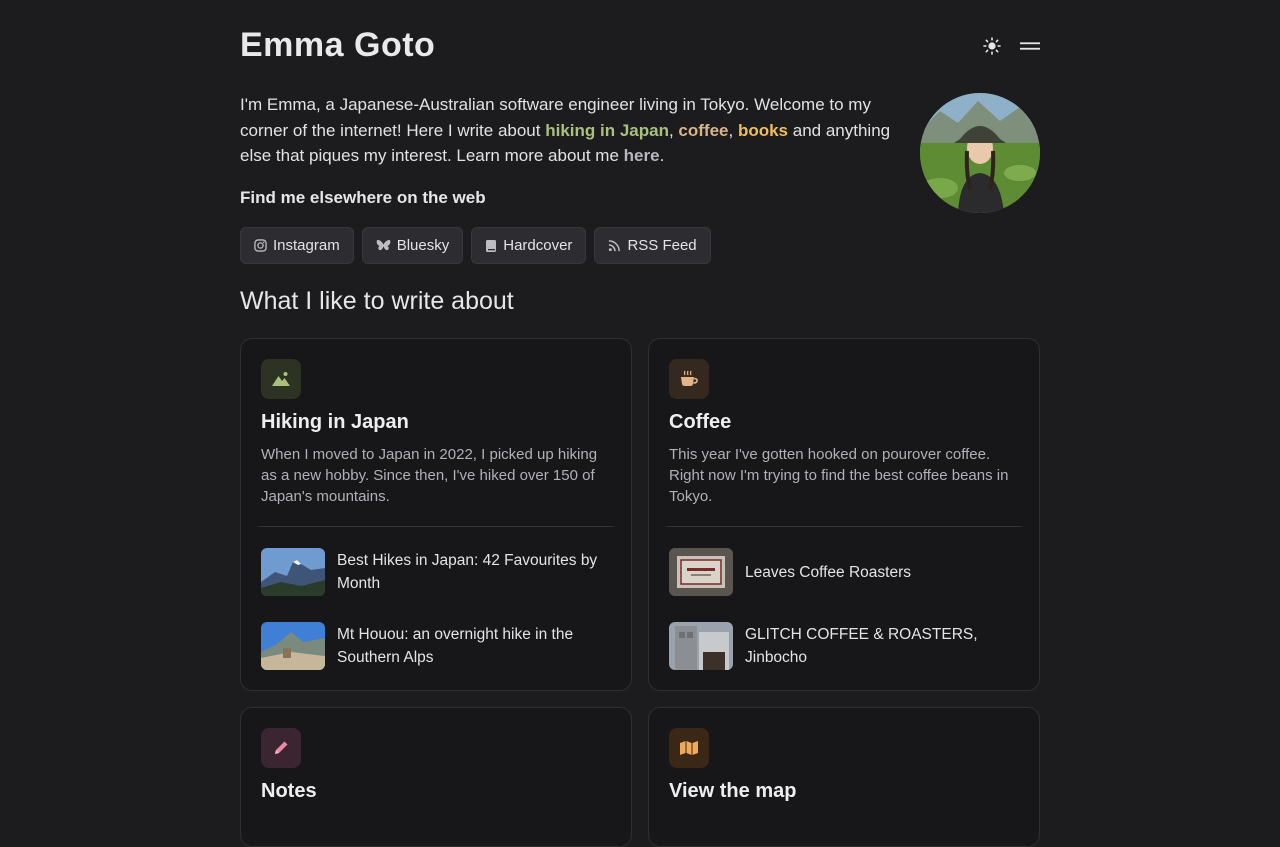 Image resolution: width=1280 pixels, height=847 pixels. I want to click on card-title: Coffee, so click(700, 422).